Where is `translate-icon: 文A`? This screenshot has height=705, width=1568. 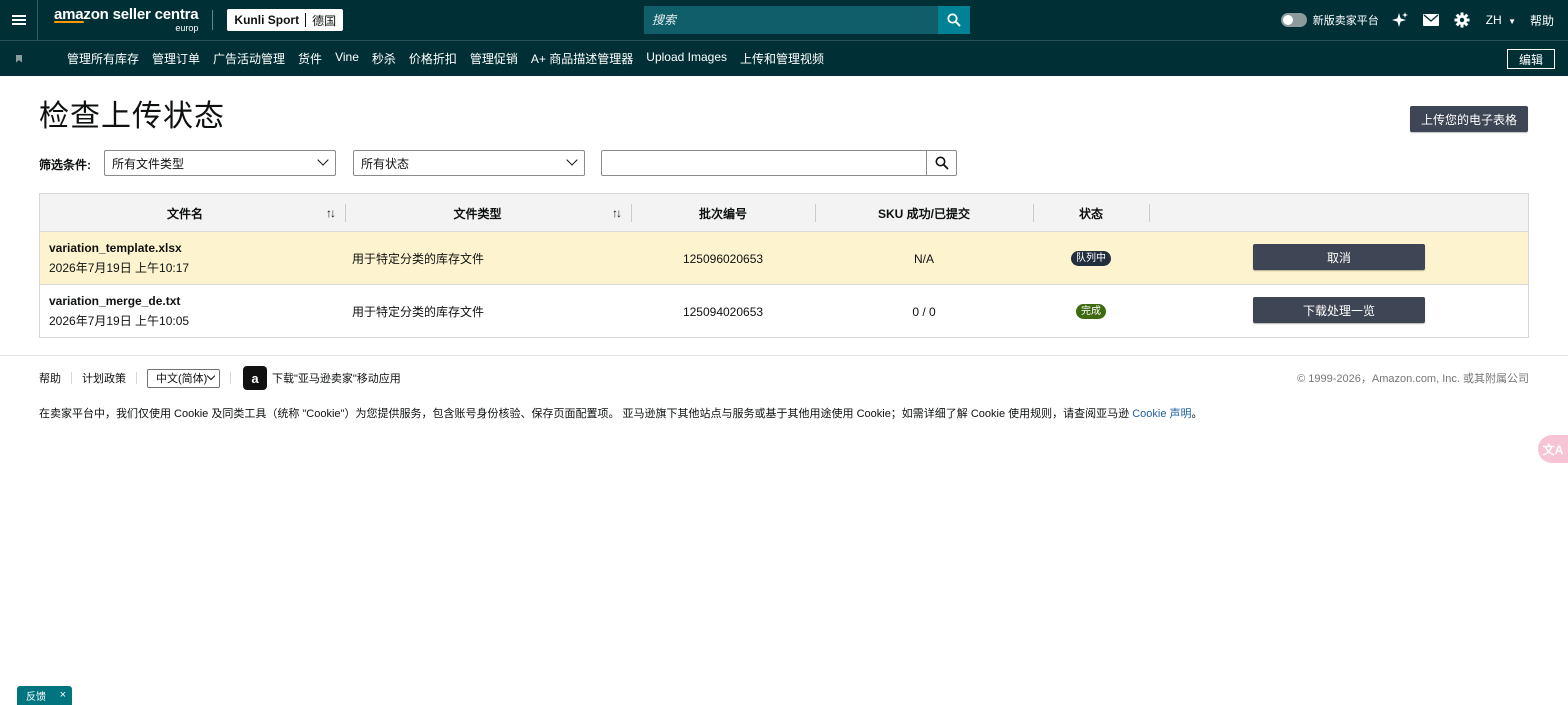 translate-icon: 文A is located at coordinates (1553, 449).